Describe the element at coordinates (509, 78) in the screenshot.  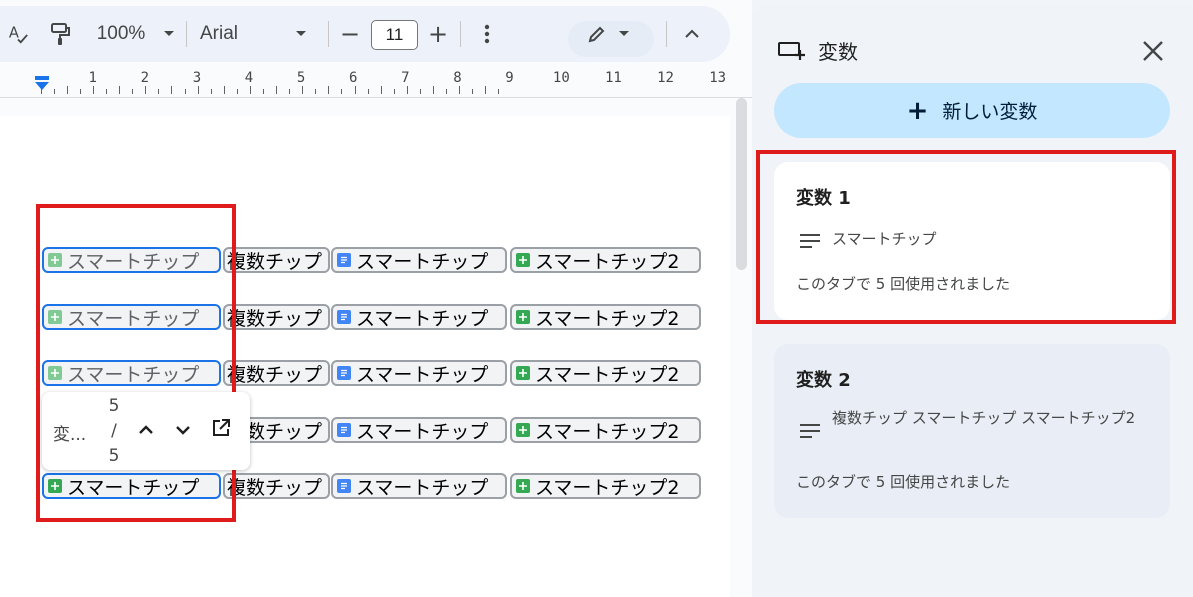
I see `ruler-number: 9` at that location.